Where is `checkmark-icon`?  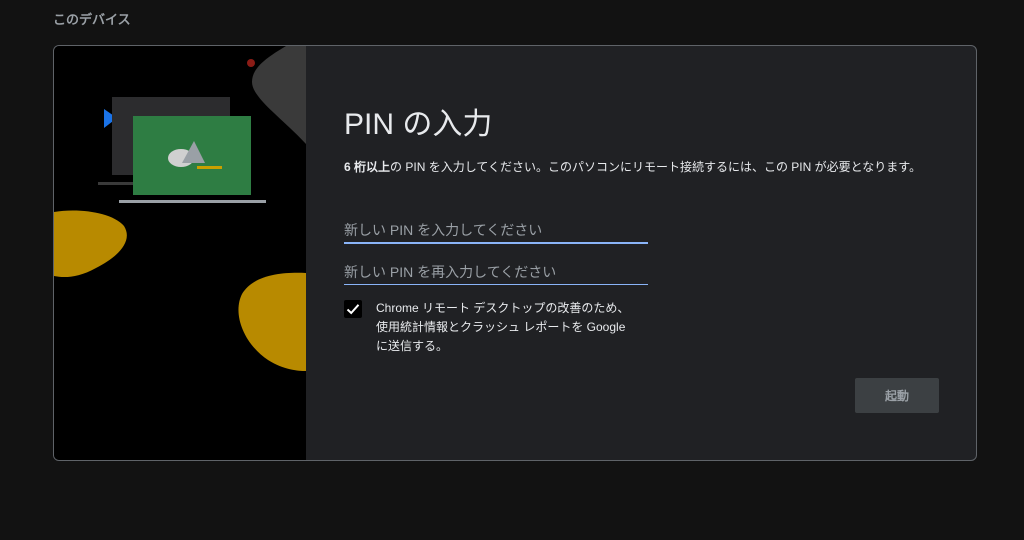
checkmark-icon is located at coordinates (353, 309).